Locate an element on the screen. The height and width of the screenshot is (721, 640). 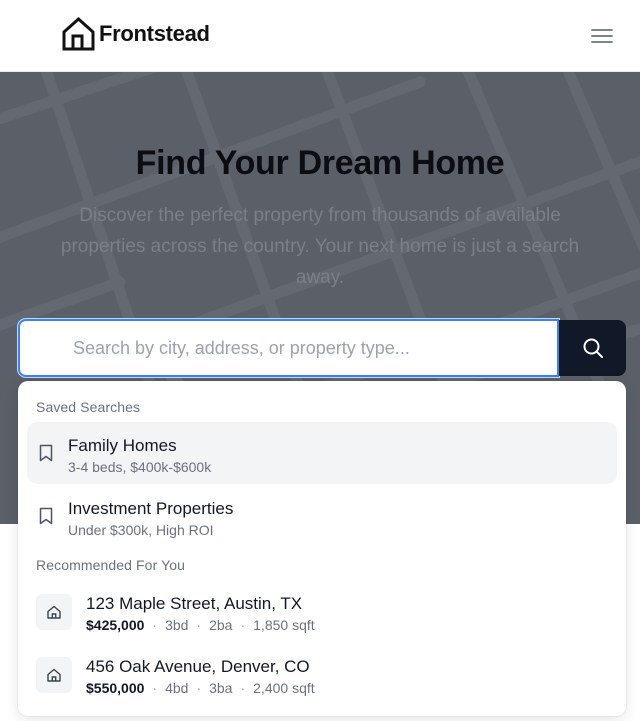
saved-search-criteria: Under $300k, High ROI is located at coordinates (141, 530).